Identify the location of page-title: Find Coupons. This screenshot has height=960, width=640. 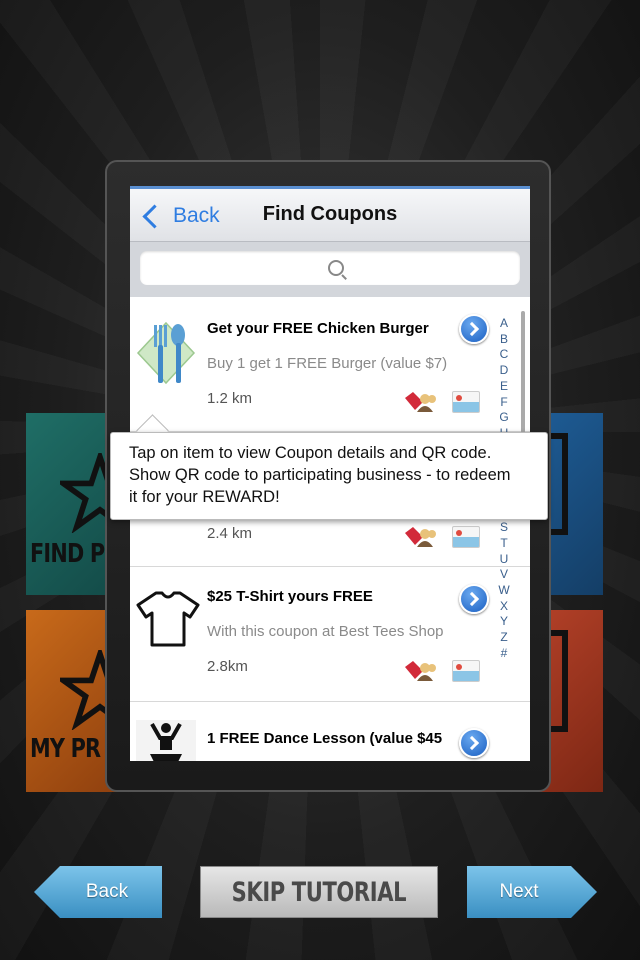
(330, 214).